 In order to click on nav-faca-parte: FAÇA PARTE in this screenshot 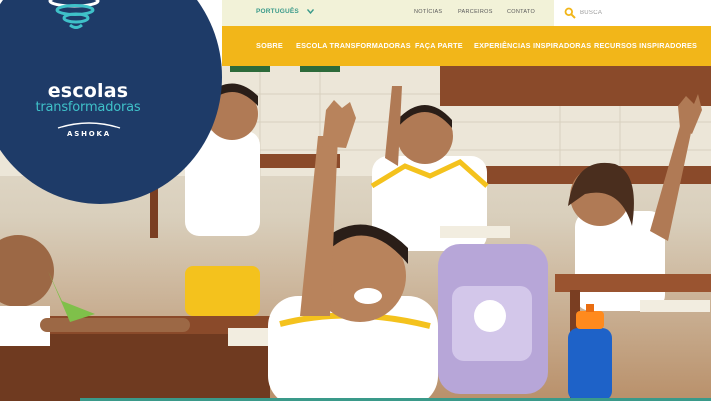, I will do `click(439, 45)`.